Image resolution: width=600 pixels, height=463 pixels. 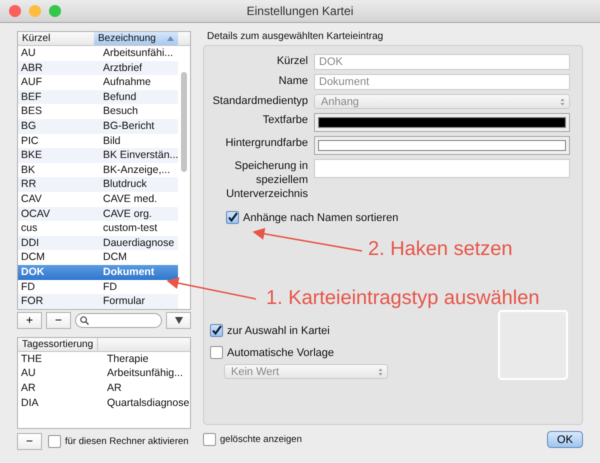 What do you see at coordinates (295, 36) in the screenshot?
I see `group-title: Details zum ausgewählten Karteieintrag` at bounding box center [295, 36].